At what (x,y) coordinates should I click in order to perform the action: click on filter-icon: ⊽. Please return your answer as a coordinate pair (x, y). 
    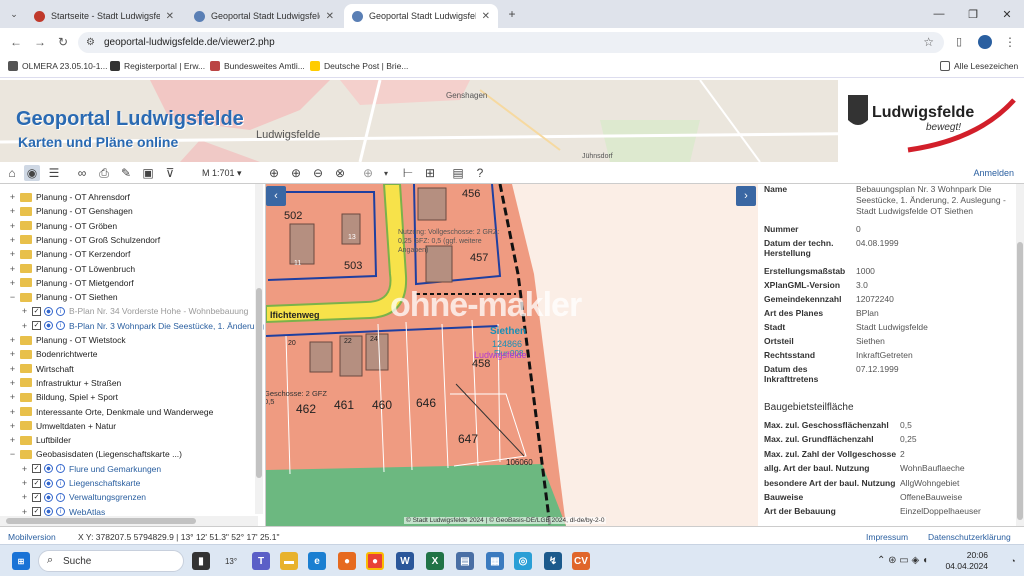
    Looking at the image, I should click on (170, 173).